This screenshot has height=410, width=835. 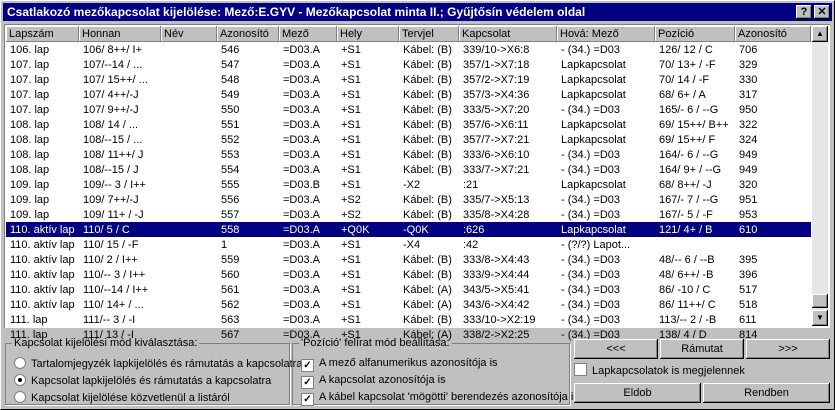 What do you see at coordinates (496, 274) in the screenshot?
I see `table-cell: 333/9->X4:44` at bounding box center [496, 274].